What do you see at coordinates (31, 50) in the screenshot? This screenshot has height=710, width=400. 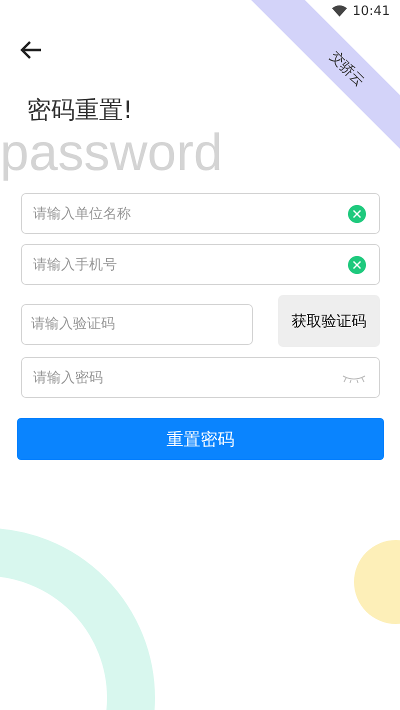 I see `back-arrow-icon` at bounding box center [31, 50].